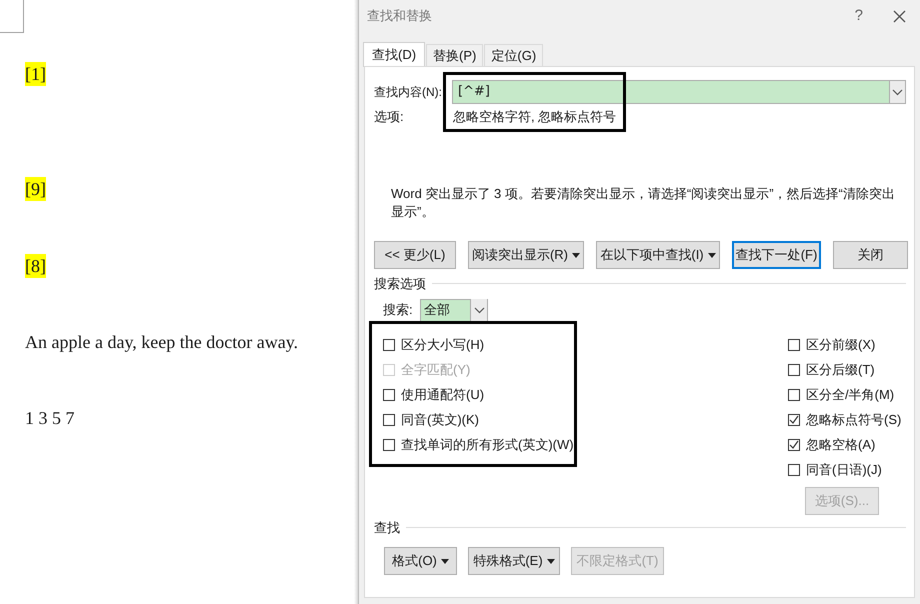 Image resolution: width=920 pixels, height=604 pixels. Describe the element at coordinates (420, 561) in the screenshot. I see `button: 格式(O)` at that location.